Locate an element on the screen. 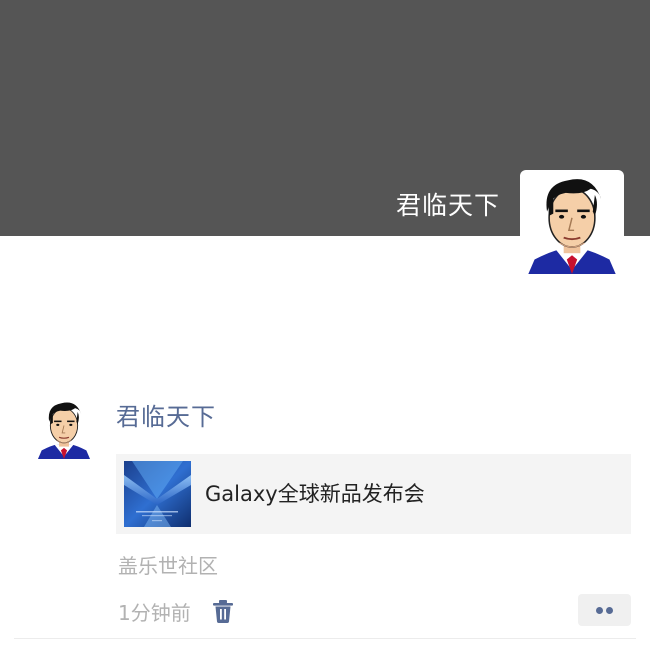 Image resolution: width=650 pixels, height=646 pixels. shared-link-title: Galaxy全球新品发布会 is located at coordinates (315, 494).